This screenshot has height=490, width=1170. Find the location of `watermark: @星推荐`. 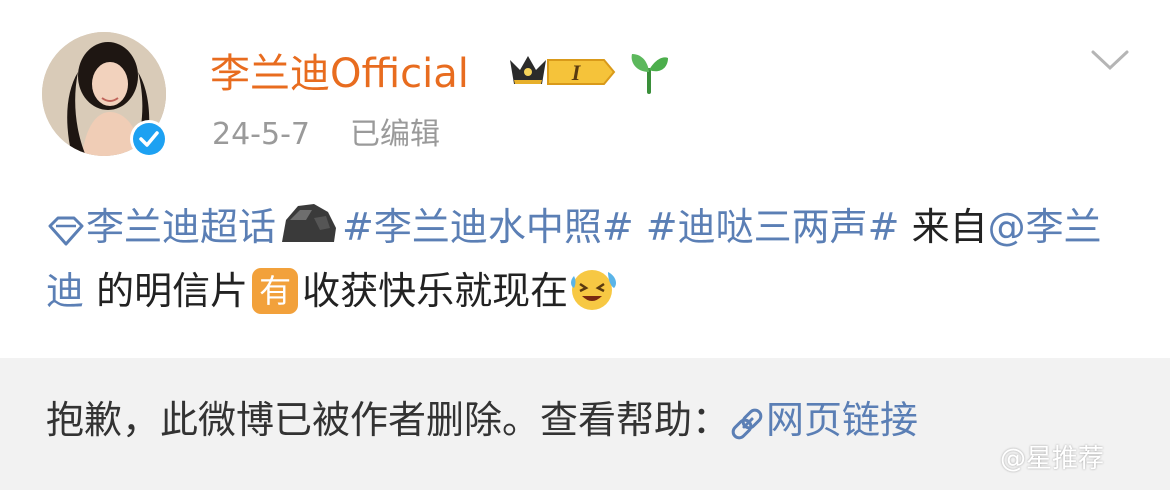

watermark: @星推荐 is located at coordinates (1052, 459).